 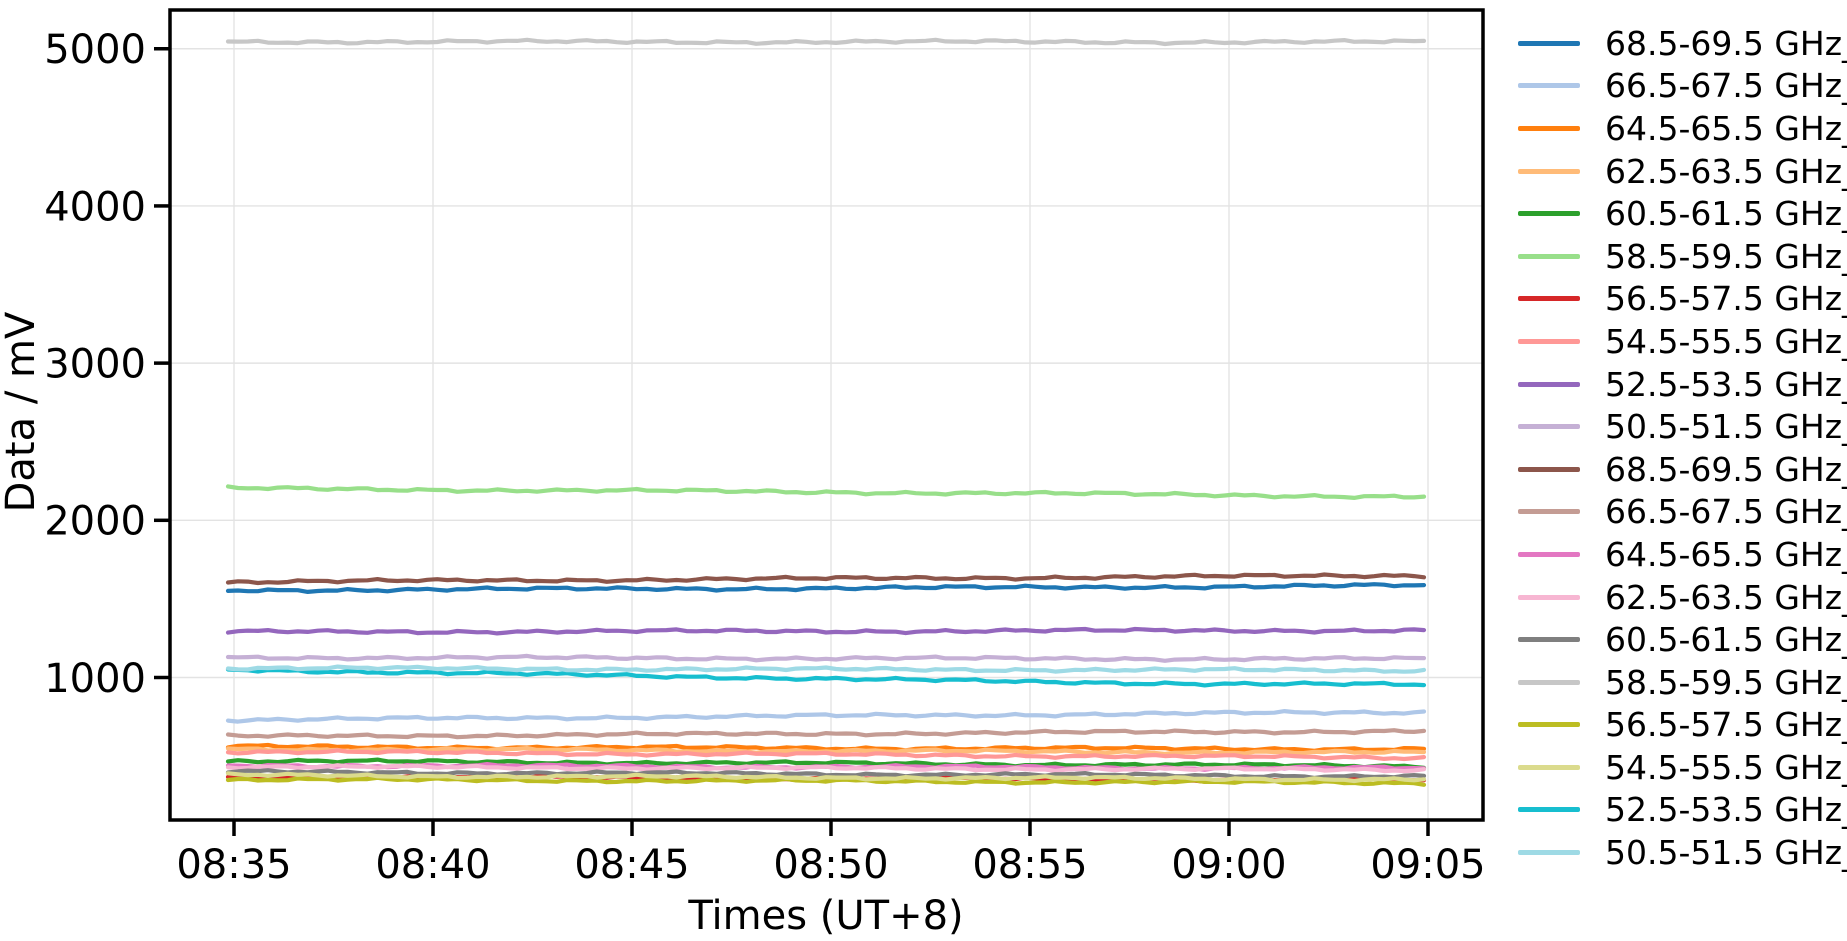 What do you see at coordinates (1726, 767) in the screenshot?
I see `legend-label: 54.5-55.5 GHz_L` at bounding box center [1726, 767].